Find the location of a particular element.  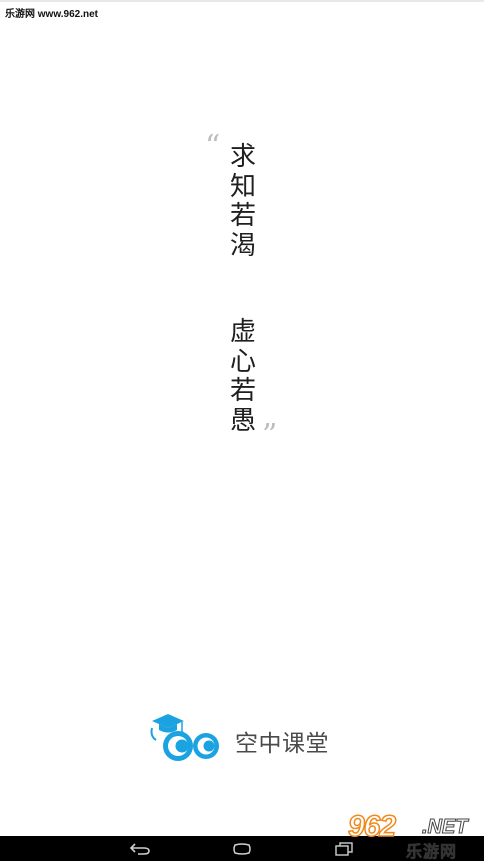

close-quote-mark: ” is located at coordinates (270, 435).